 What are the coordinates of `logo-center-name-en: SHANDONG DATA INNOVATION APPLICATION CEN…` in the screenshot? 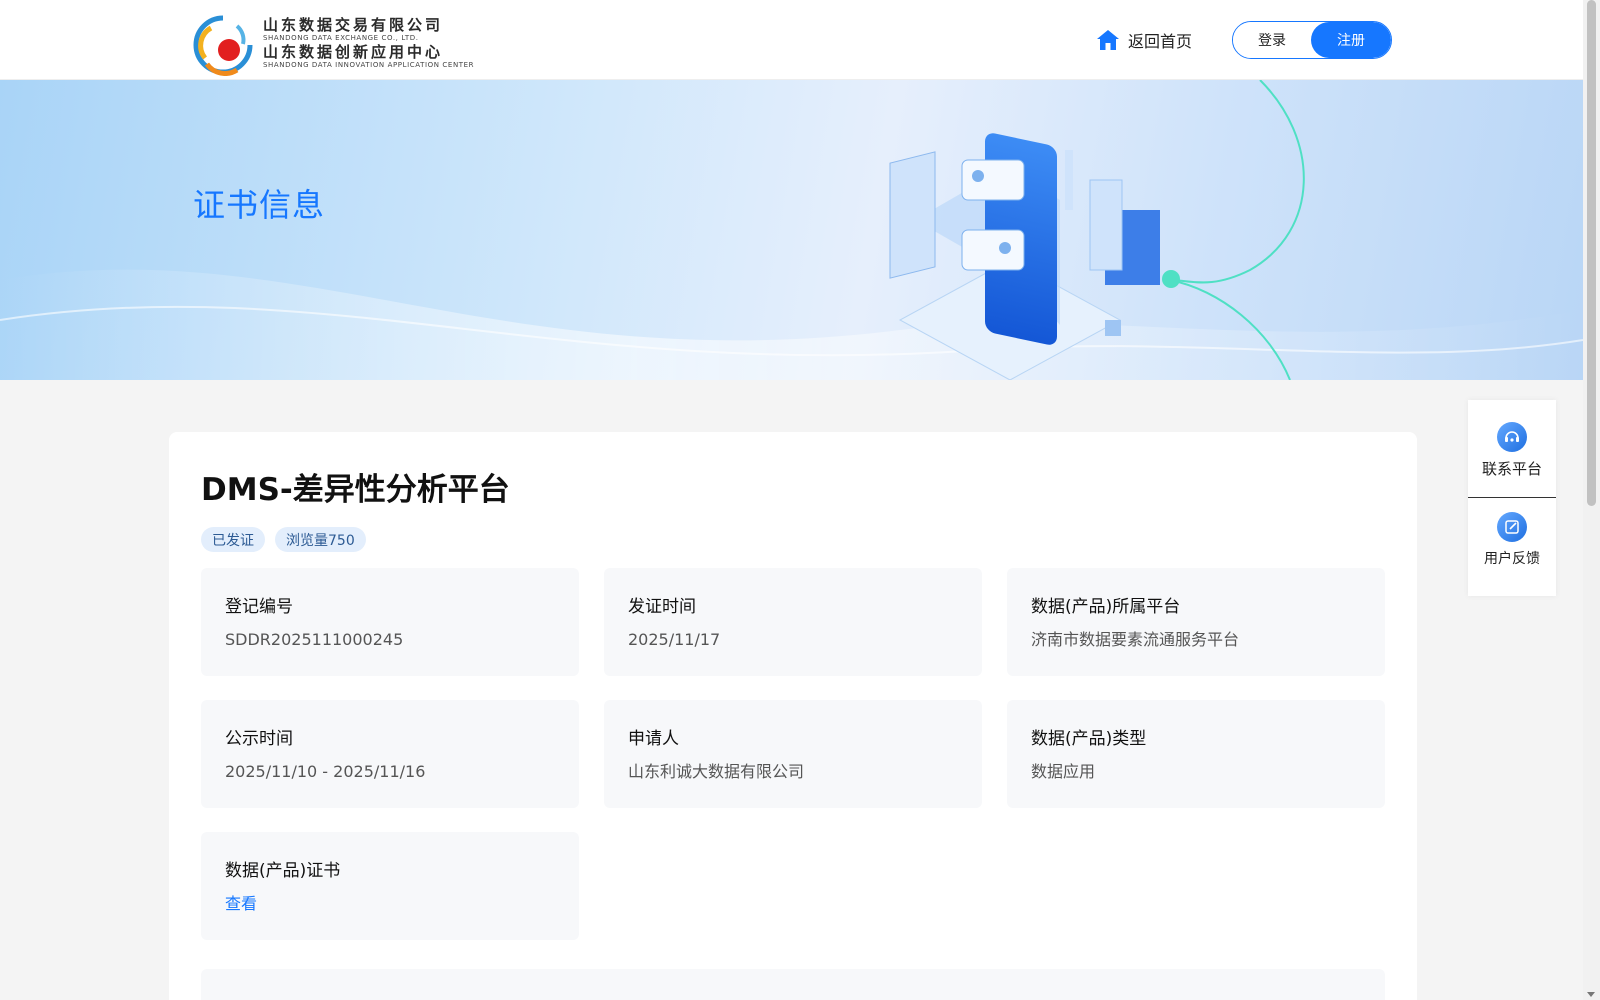 It's located at (369, 65).